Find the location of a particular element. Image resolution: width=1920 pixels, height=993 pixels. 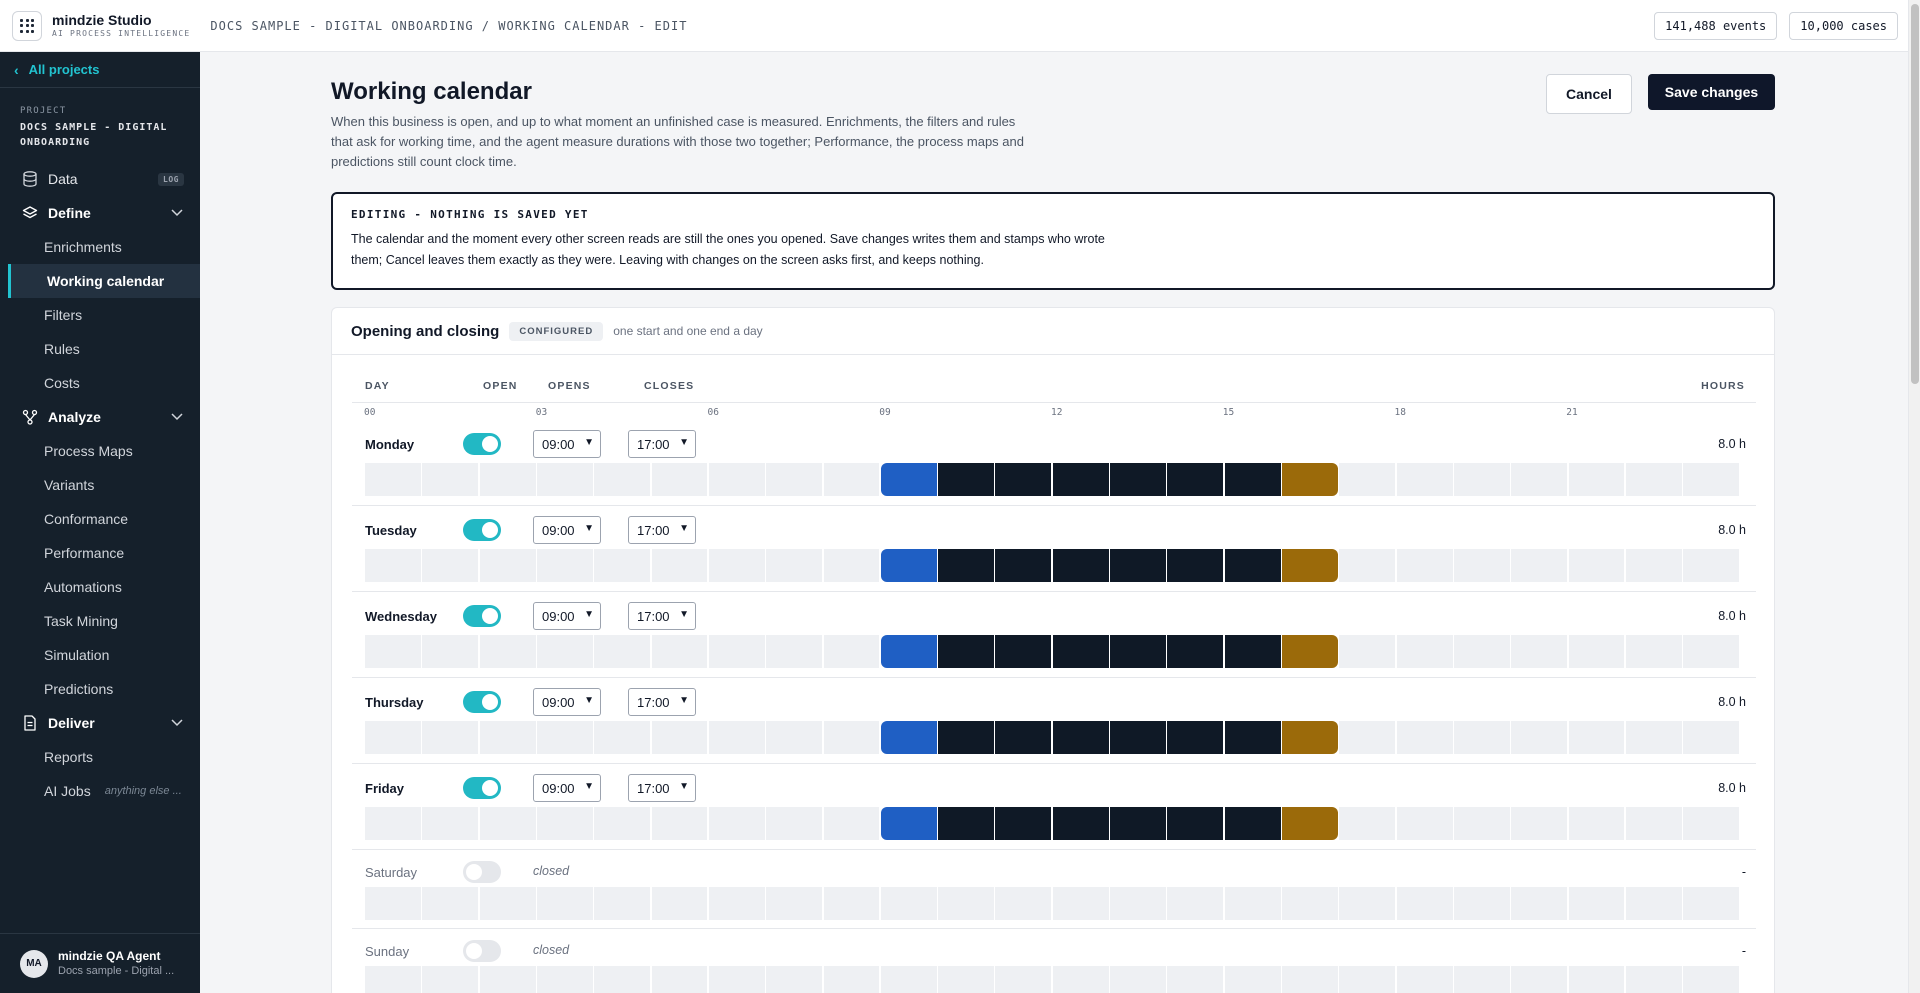

sidebar-item-enrichments: Enrichments is located at coordinates (100, 247).